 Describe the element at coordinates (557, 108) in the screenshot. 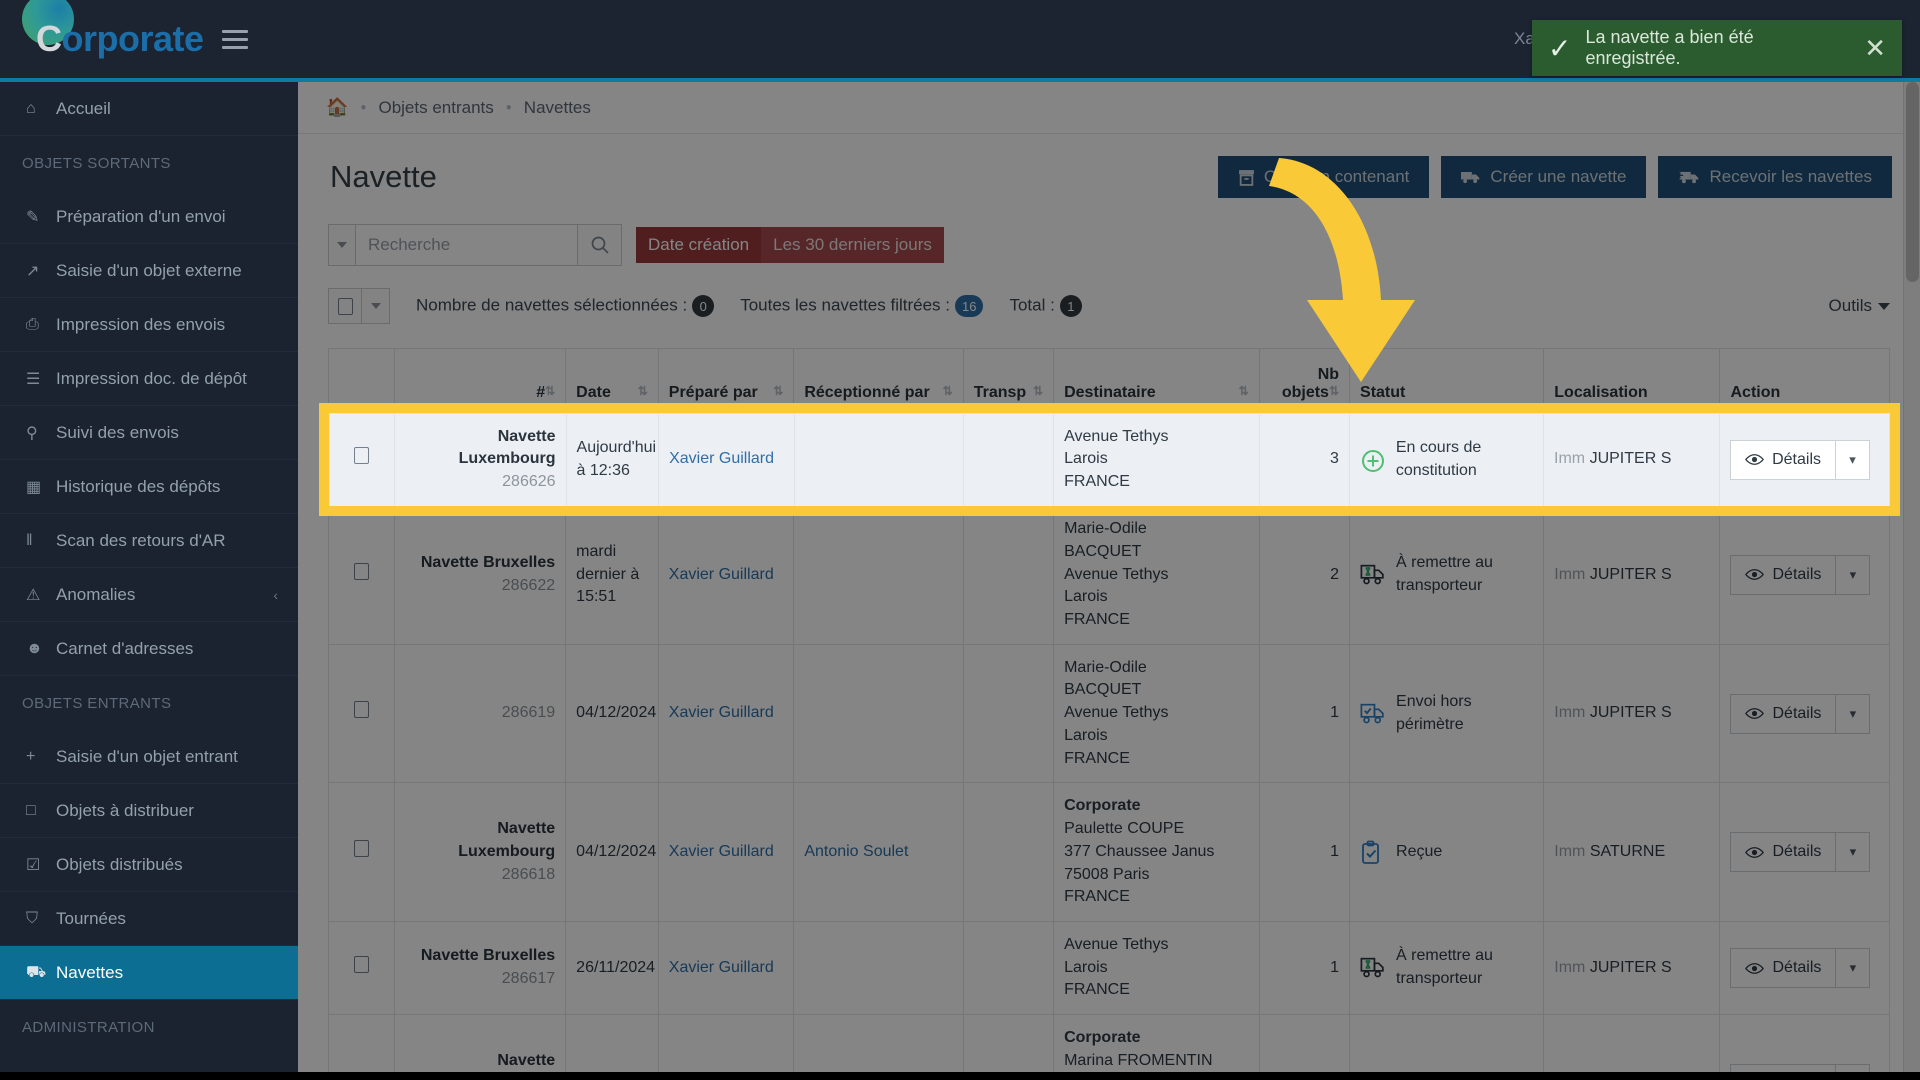

I see `breadcrumb-item-navettes: Navettes` at that location.